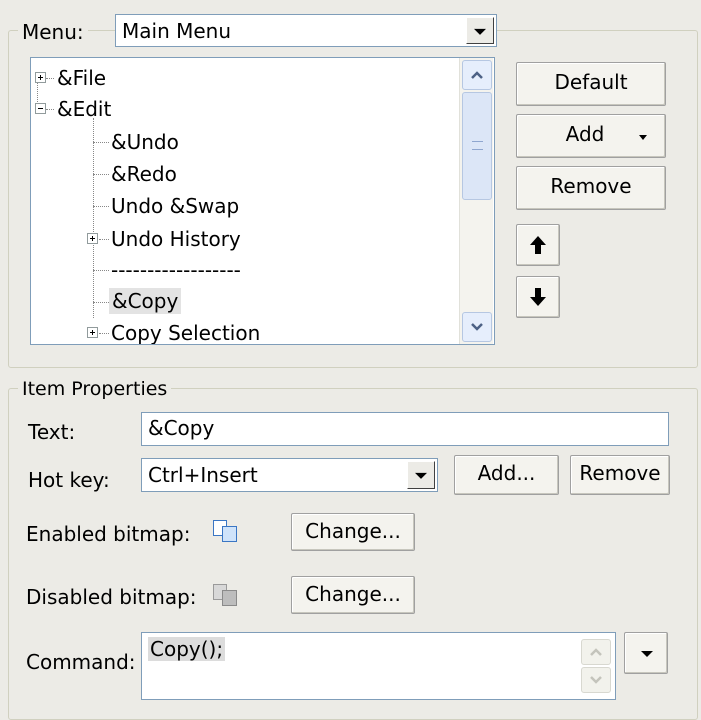 Image resolution: width=701 pixels, height=720 pixels. I want to click on tree-item-label: Undo History, so click(176, 239).